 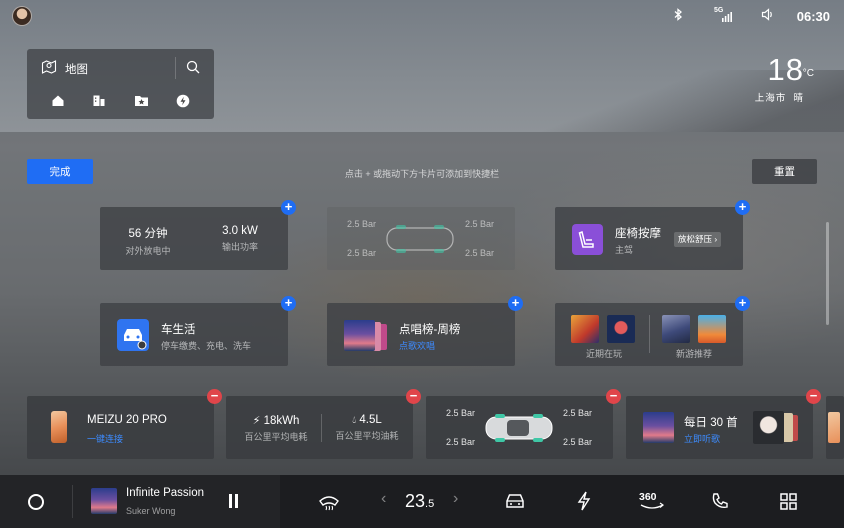 I want to click on energy-card: ⚡︎ 18kWh 百公里平均电耗 💧︎ 4.5L 百公里平均油耗, so click(x=319, y=427).